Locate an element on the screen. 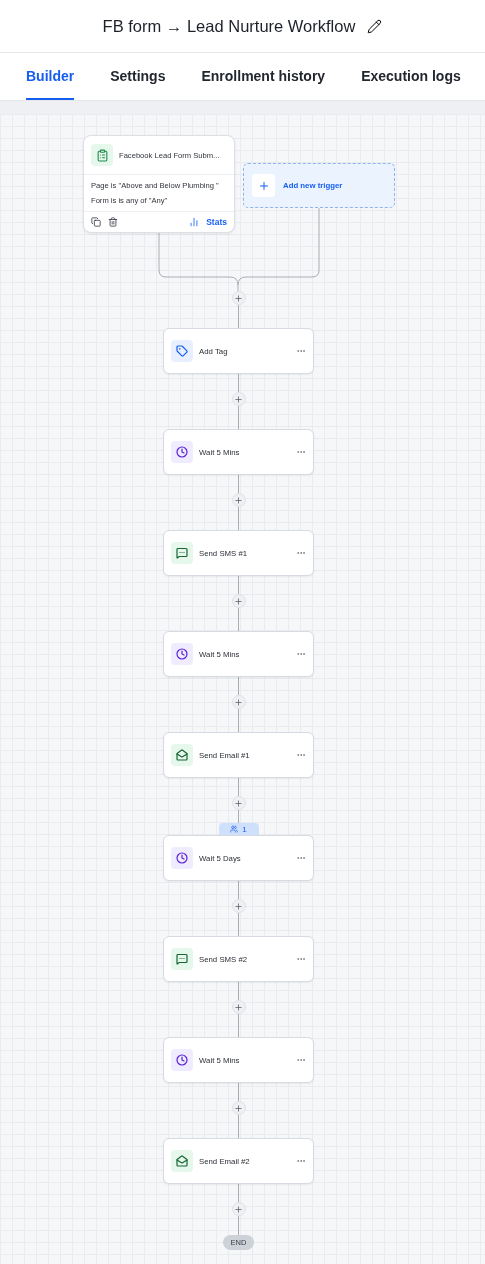 The width and height of the screenshot is (485, 1264). bar-chart-icon is located at coordinates (194, 222).